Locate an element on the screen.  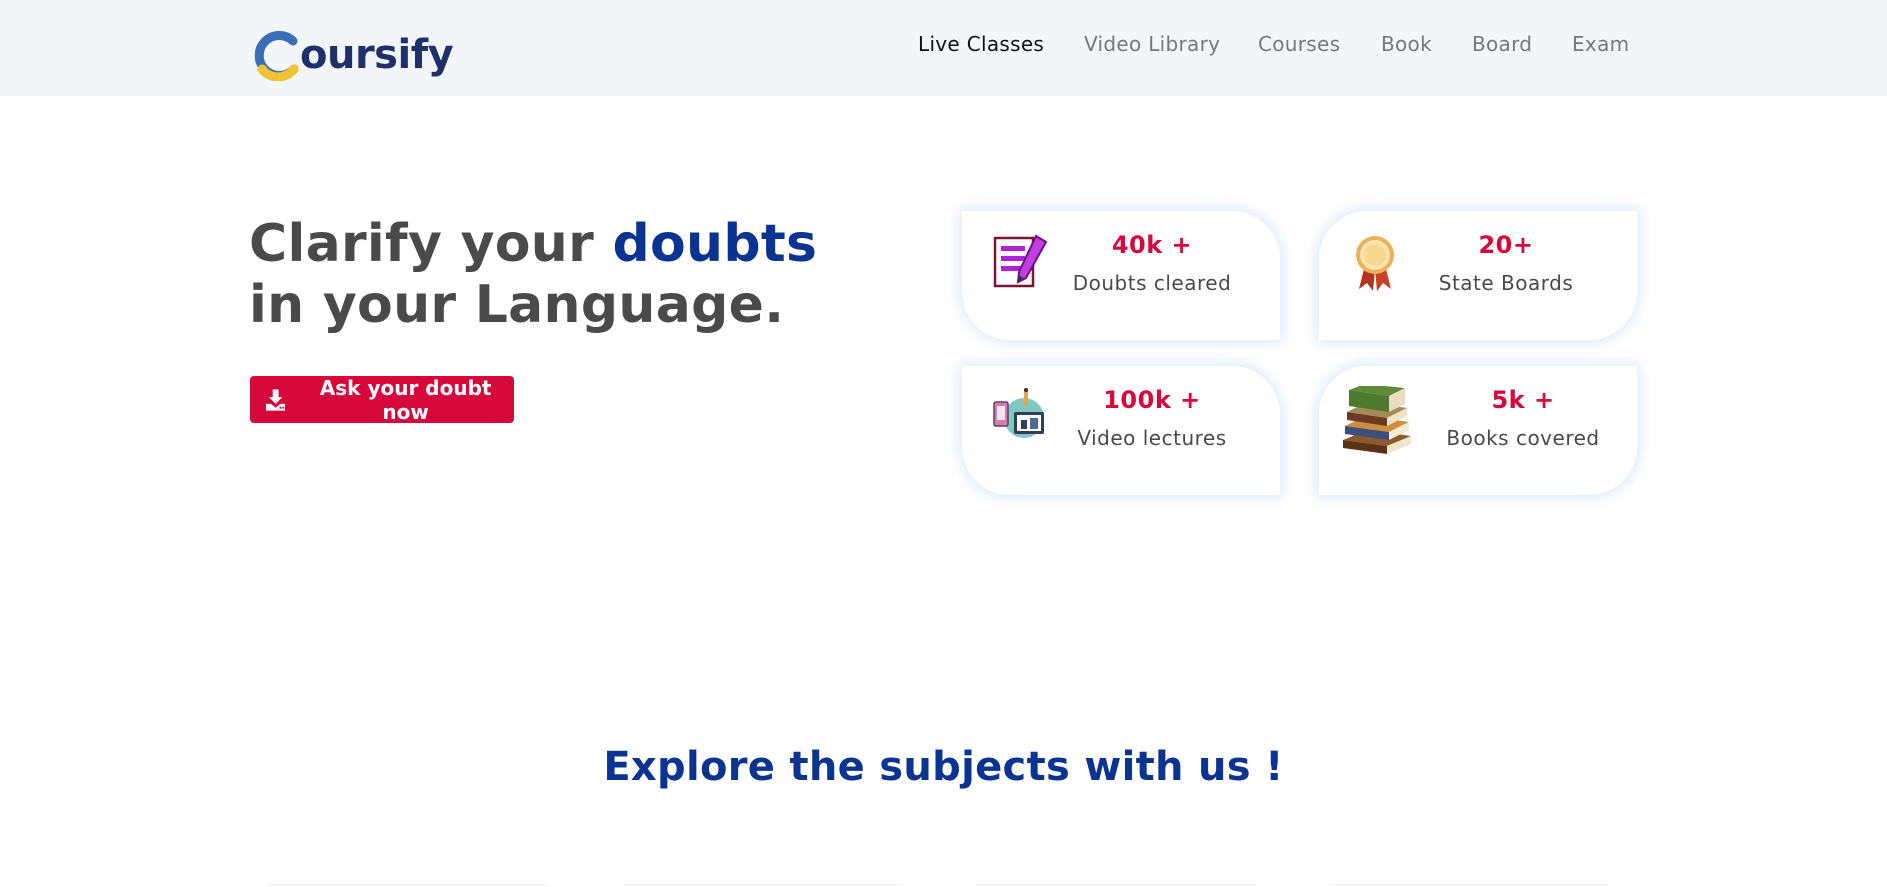
stat-card-doubts: 40k + Doubts cleared is located at coordinates (1121, 275).